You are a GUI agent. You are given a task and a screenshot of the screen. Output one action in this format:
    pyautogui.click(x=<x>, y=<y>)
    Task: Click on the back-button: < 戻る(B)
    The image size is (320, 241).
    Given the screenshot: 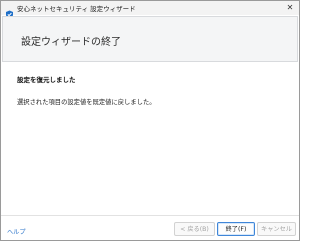 What is the action you would take?
    pyautogui.click(x=194, y=229)
    